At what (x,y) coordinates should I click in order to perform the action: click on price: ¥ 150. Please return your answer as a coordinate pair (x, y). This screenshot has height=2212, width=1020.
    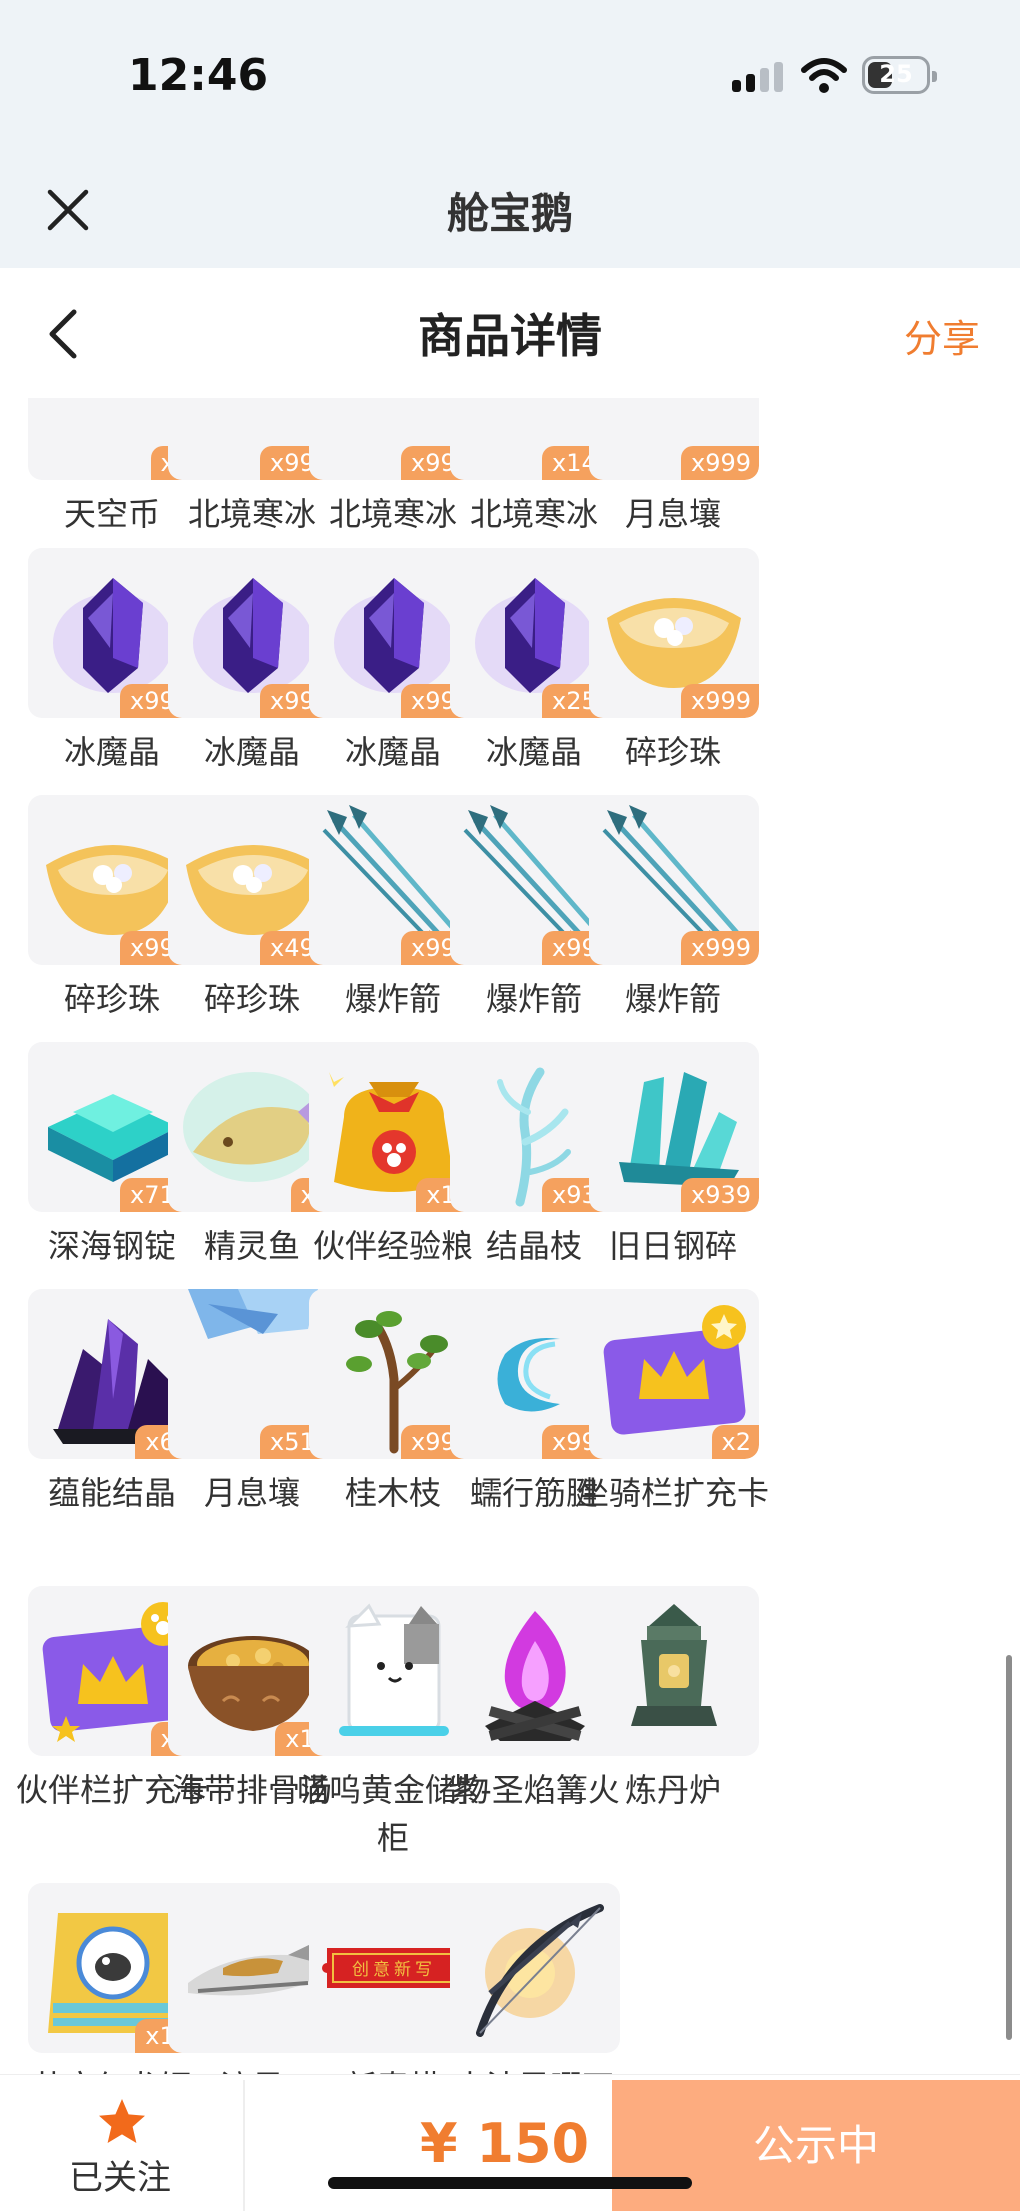
    Looking at the image, I should click on (505, 2143).